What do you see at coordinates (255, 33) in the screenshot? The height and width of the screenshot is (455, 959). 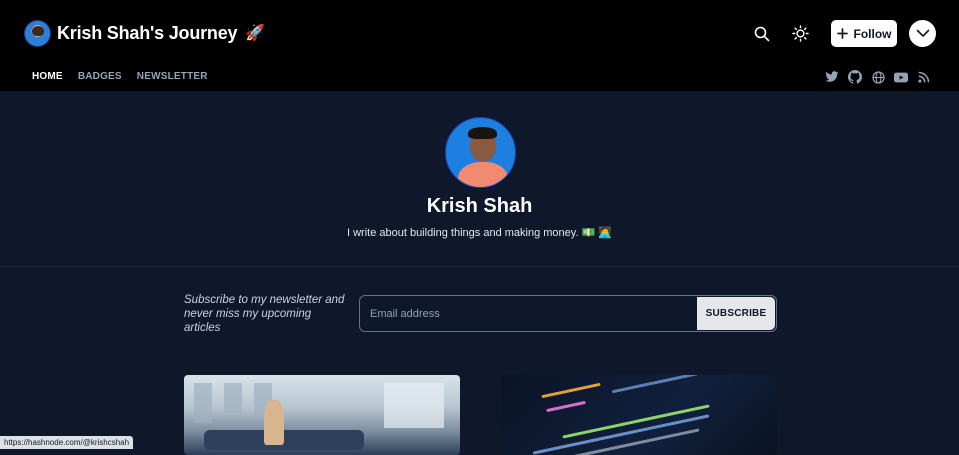 I see `rocket-icon: 🚀` at bounding box center [255, 33].